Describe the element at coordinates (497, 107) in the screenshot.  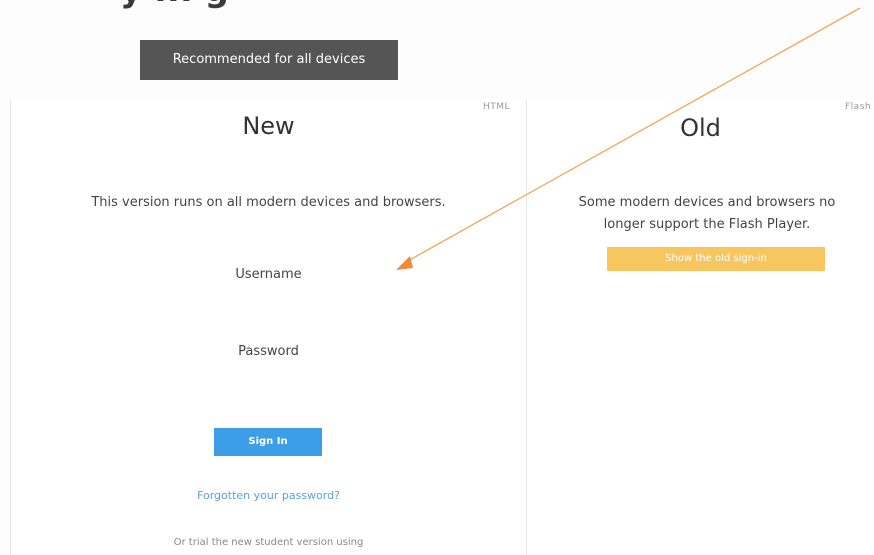
I see `html-label: HTML` at that location.